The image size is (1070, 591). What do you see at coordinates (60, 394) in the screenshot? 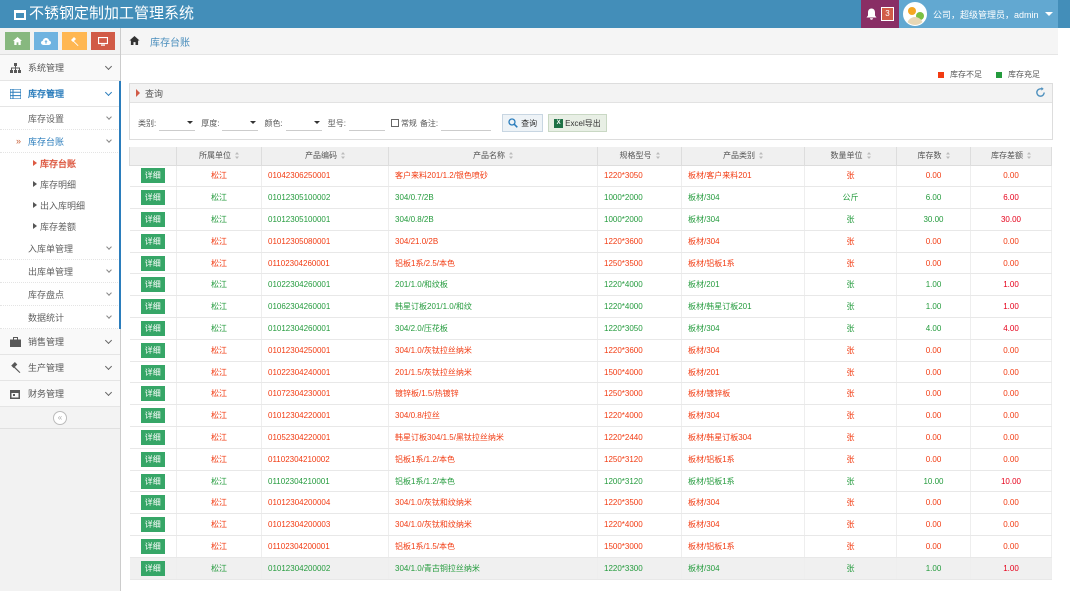
I see `sidebar-item-finance: 财务管理` at bounding box center [60, 394].